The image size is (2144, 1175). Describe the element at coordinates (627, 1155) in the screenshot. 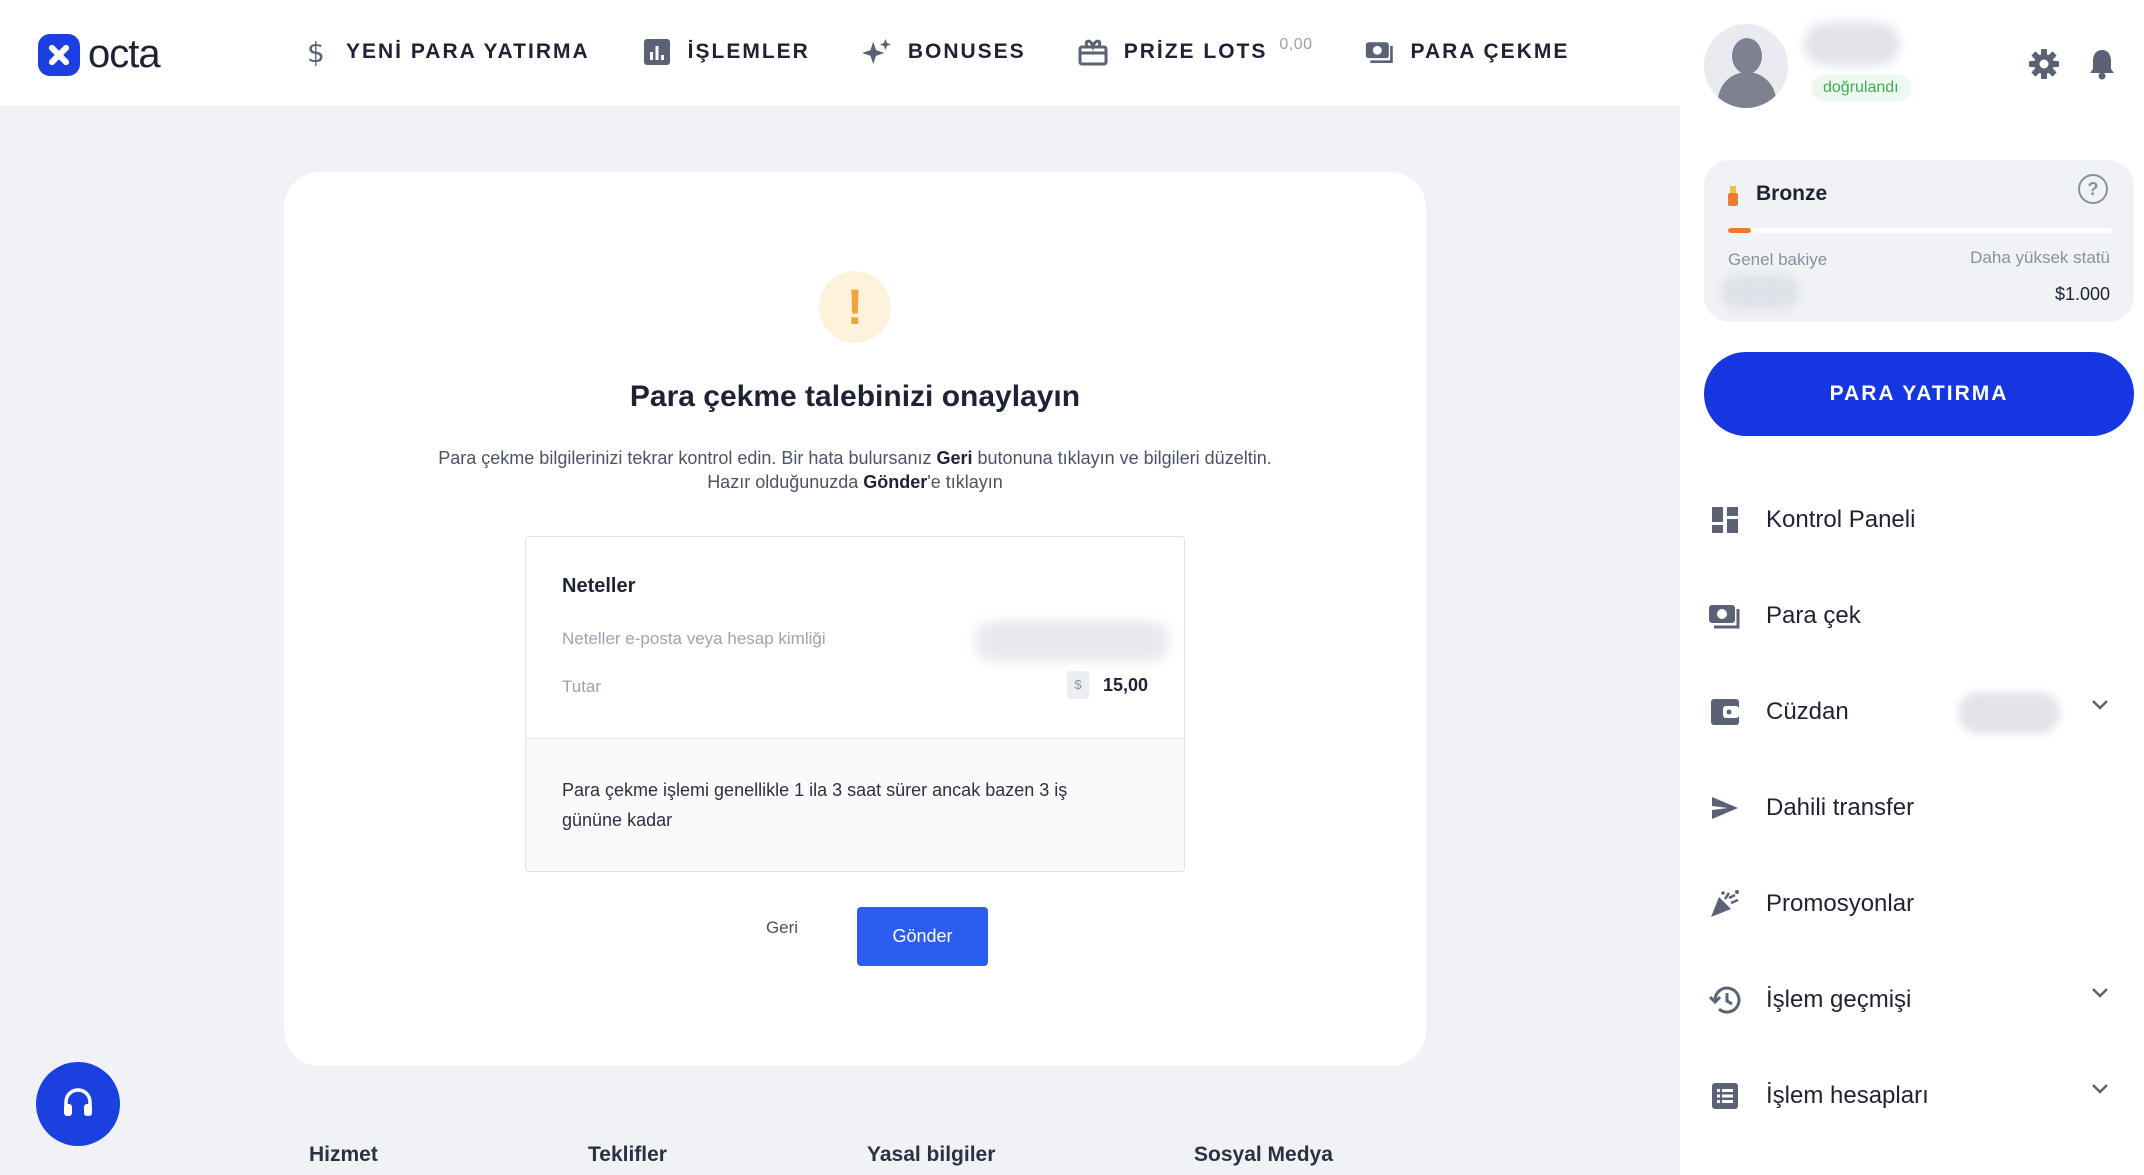

I see `footer-offers: Teklifler` at that location.